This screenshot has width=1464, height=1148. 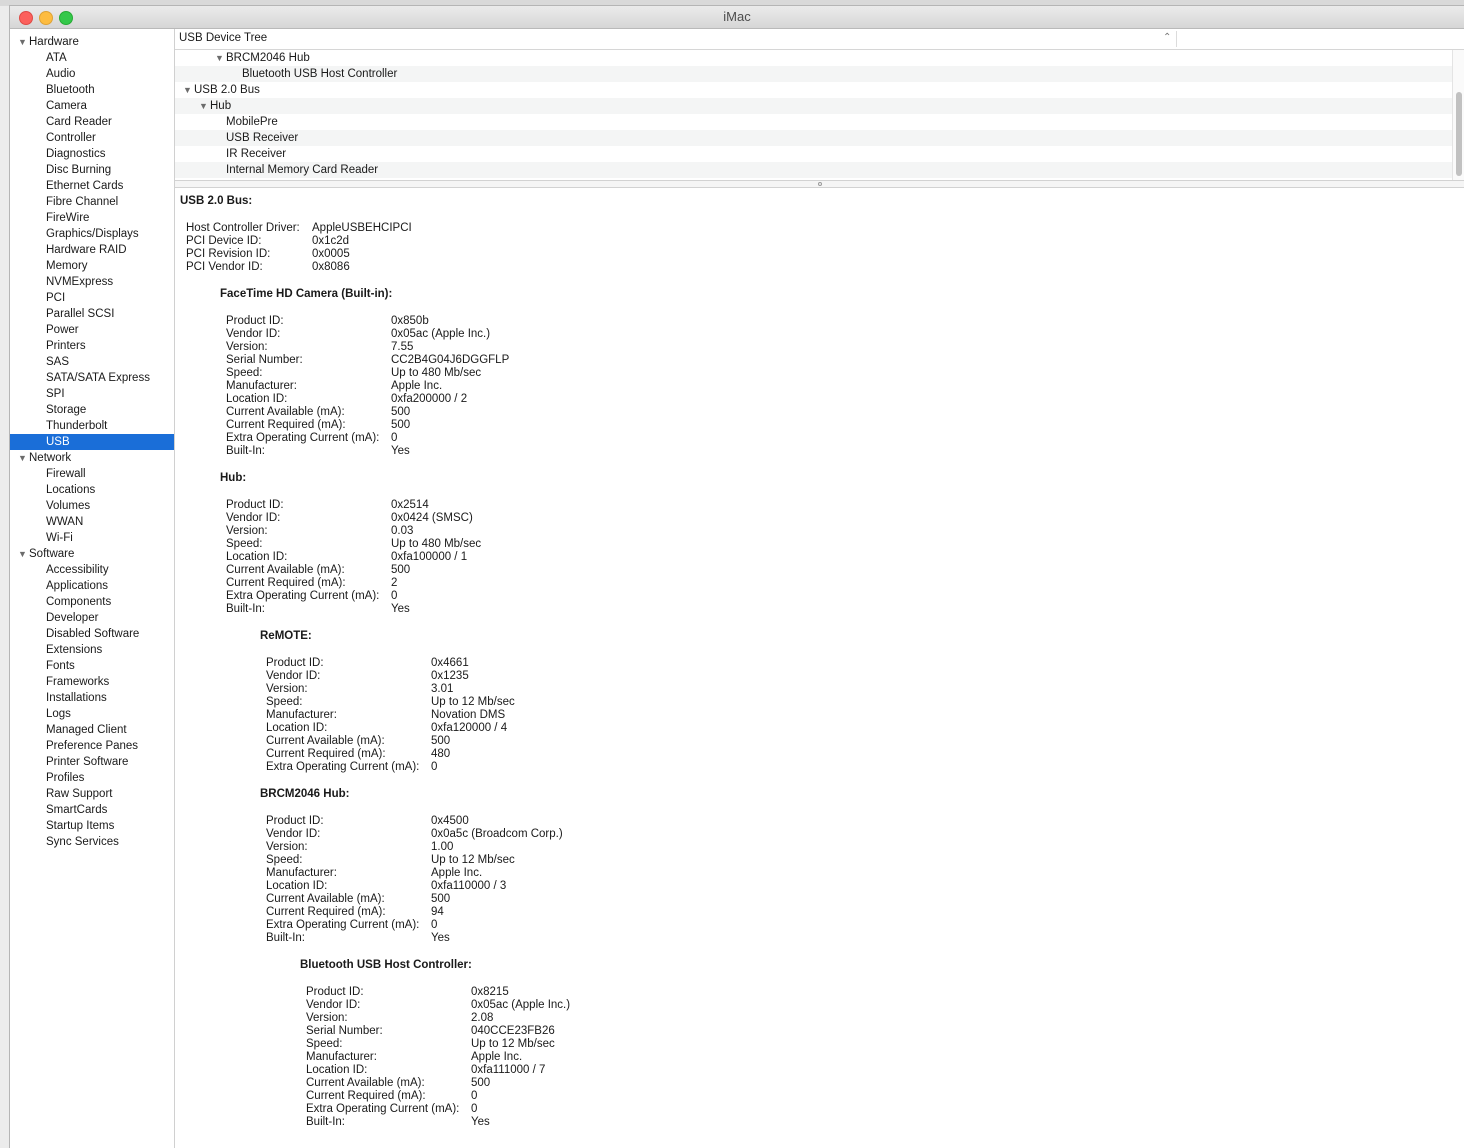 What do you see at coordinates (66, 106) in the screenshot?
I see `sidebar-item-label: Camera` at bounding box center [66, 106].